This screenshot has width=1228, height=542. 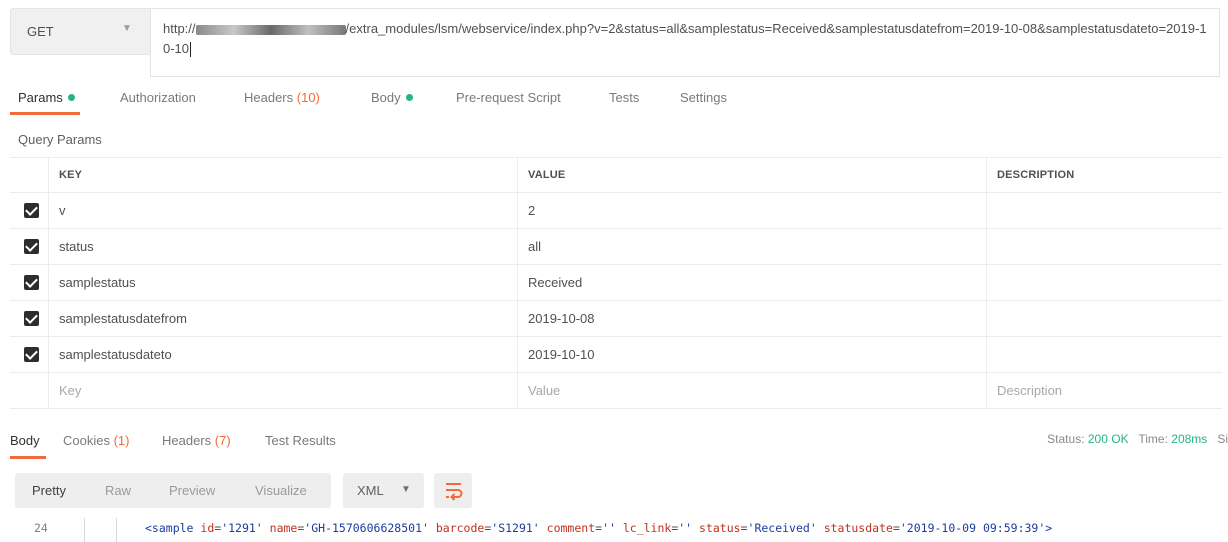 I want to click on table-row: samplestatusdateto 2019-10-10, so click(x=616, y=355).